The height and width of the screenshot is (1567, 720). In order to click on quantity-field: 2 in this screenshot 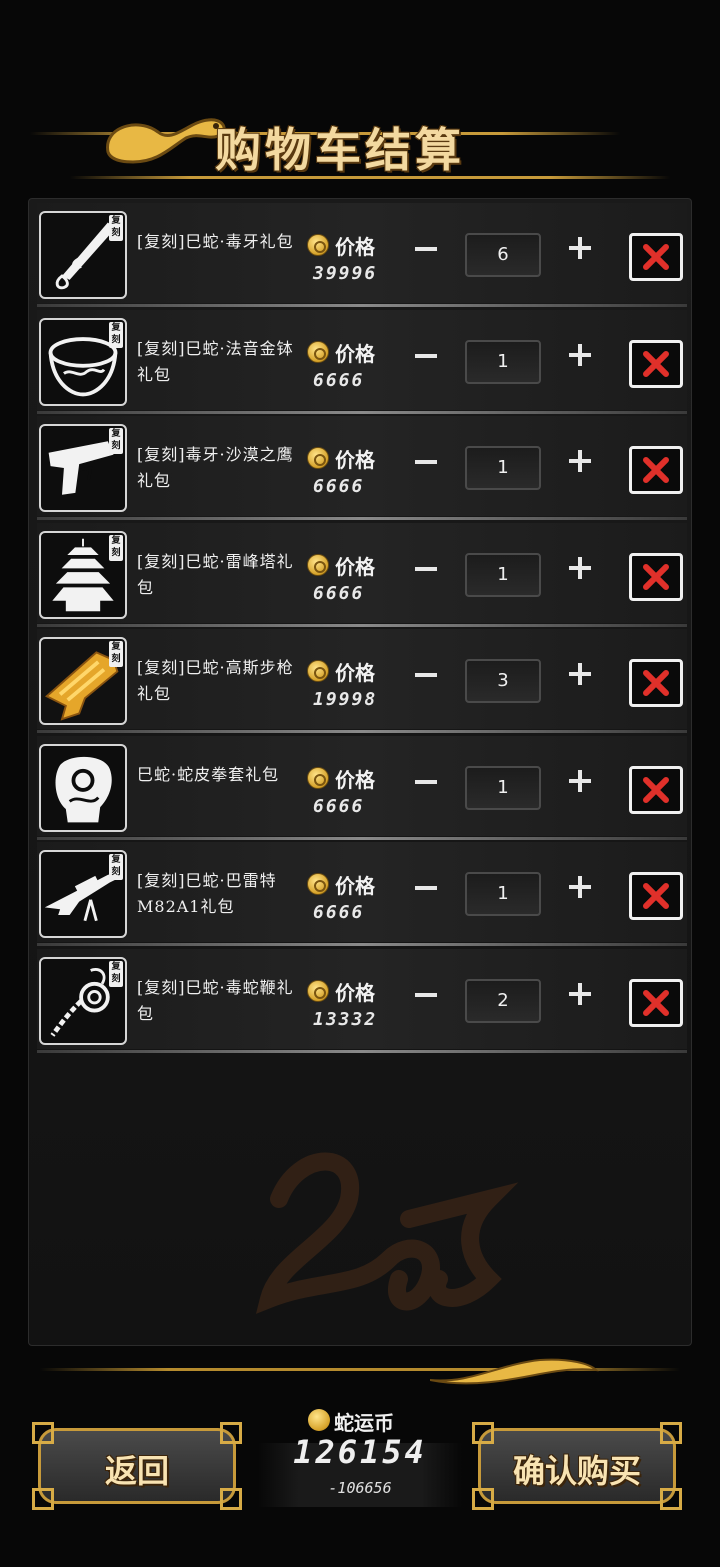, I will do `click(503, 1001)`.